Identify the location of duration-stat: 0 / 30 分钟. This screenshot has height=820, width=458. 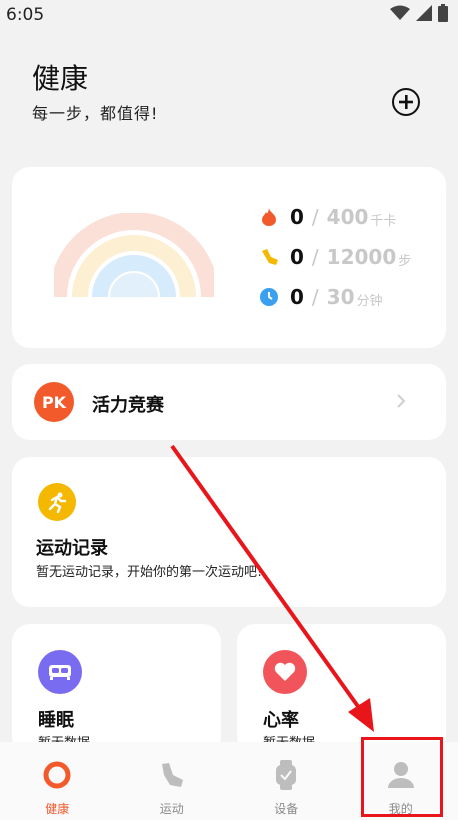
(335, 297).